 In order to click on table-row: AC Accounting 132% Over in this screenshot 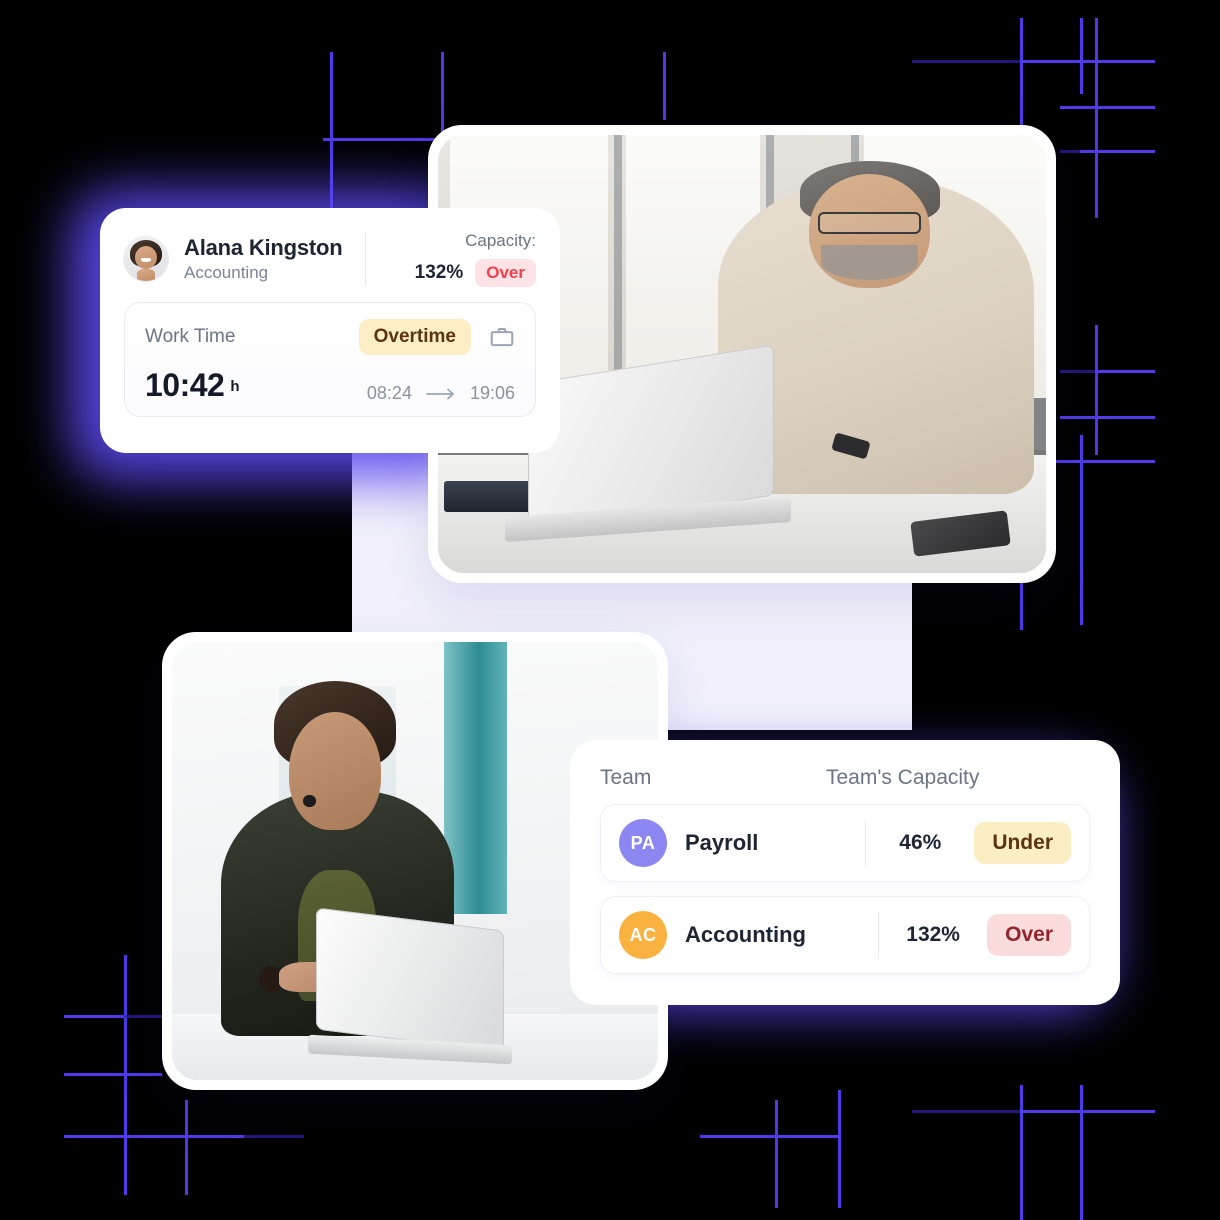, I will do `click(845, 935)`.